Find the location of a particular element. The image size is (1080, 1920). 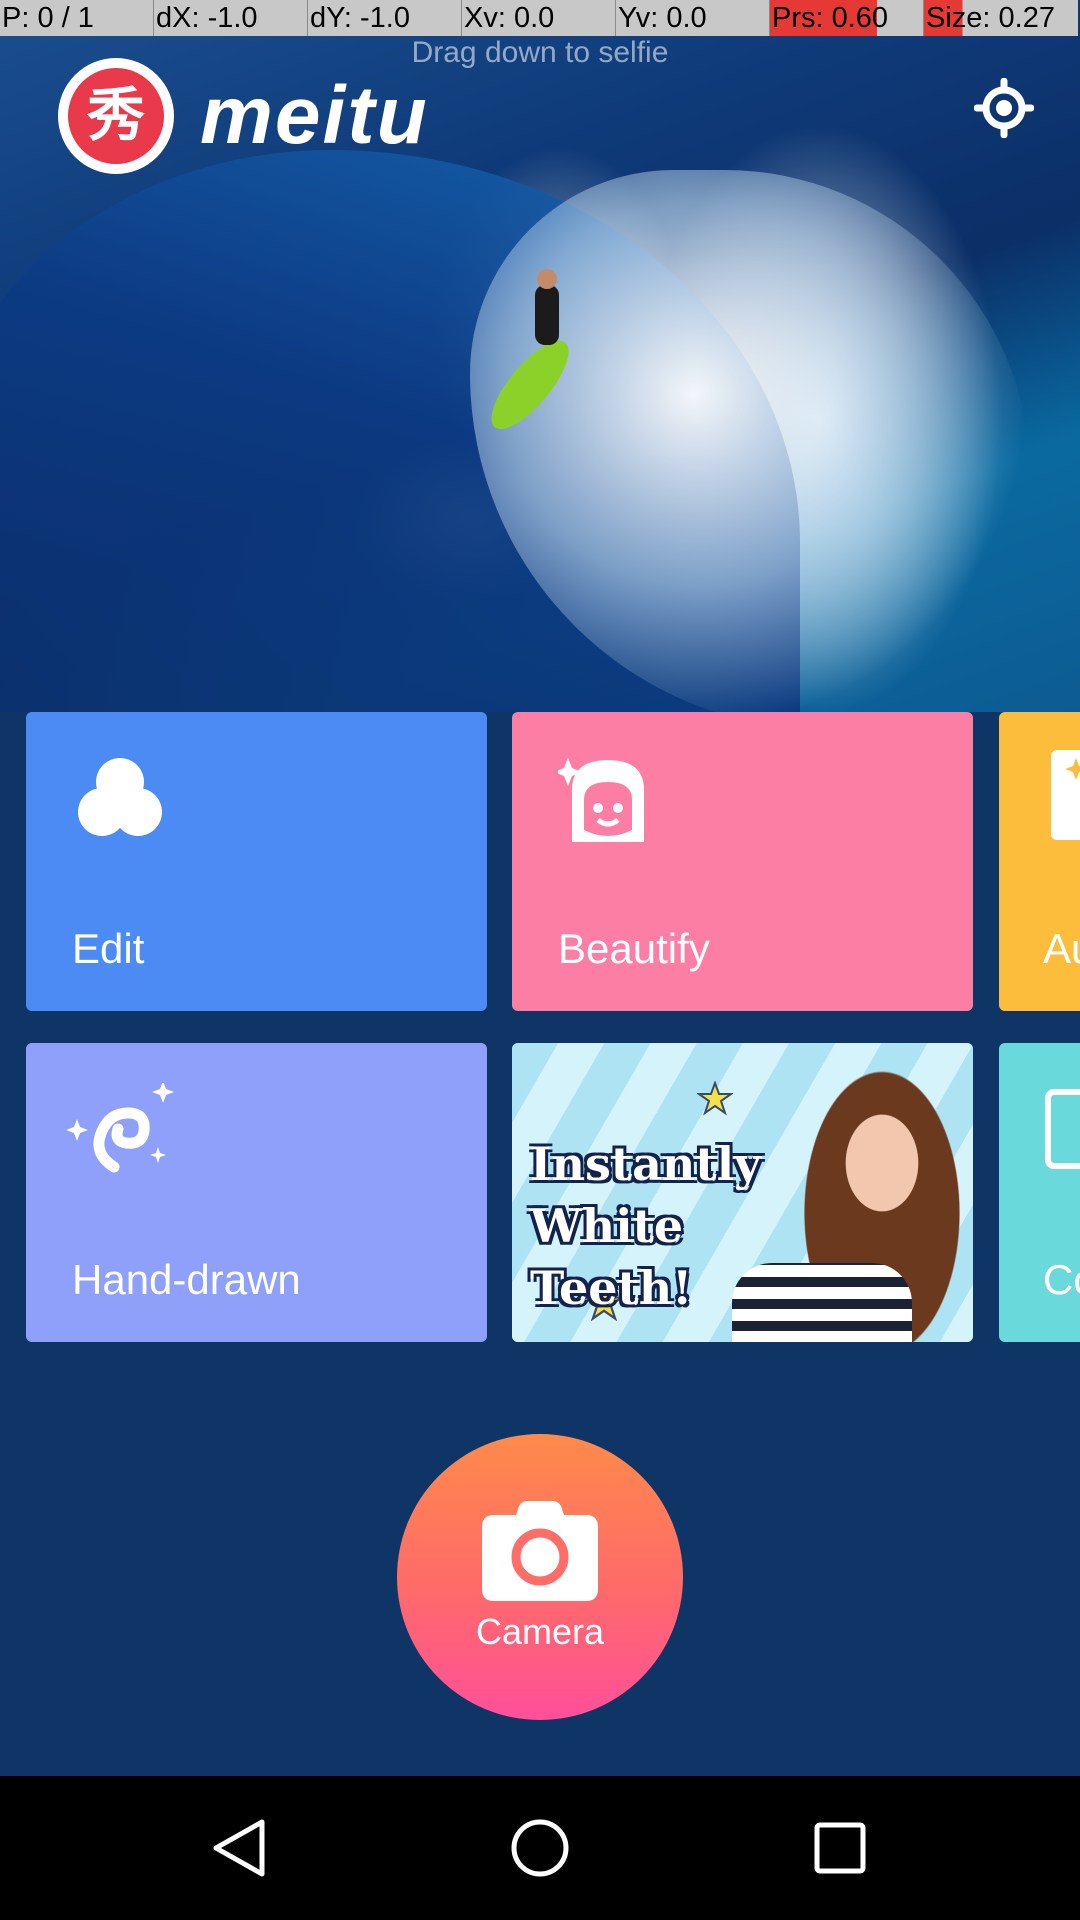

edit-label: Edit is located at coordinates (108, 948).